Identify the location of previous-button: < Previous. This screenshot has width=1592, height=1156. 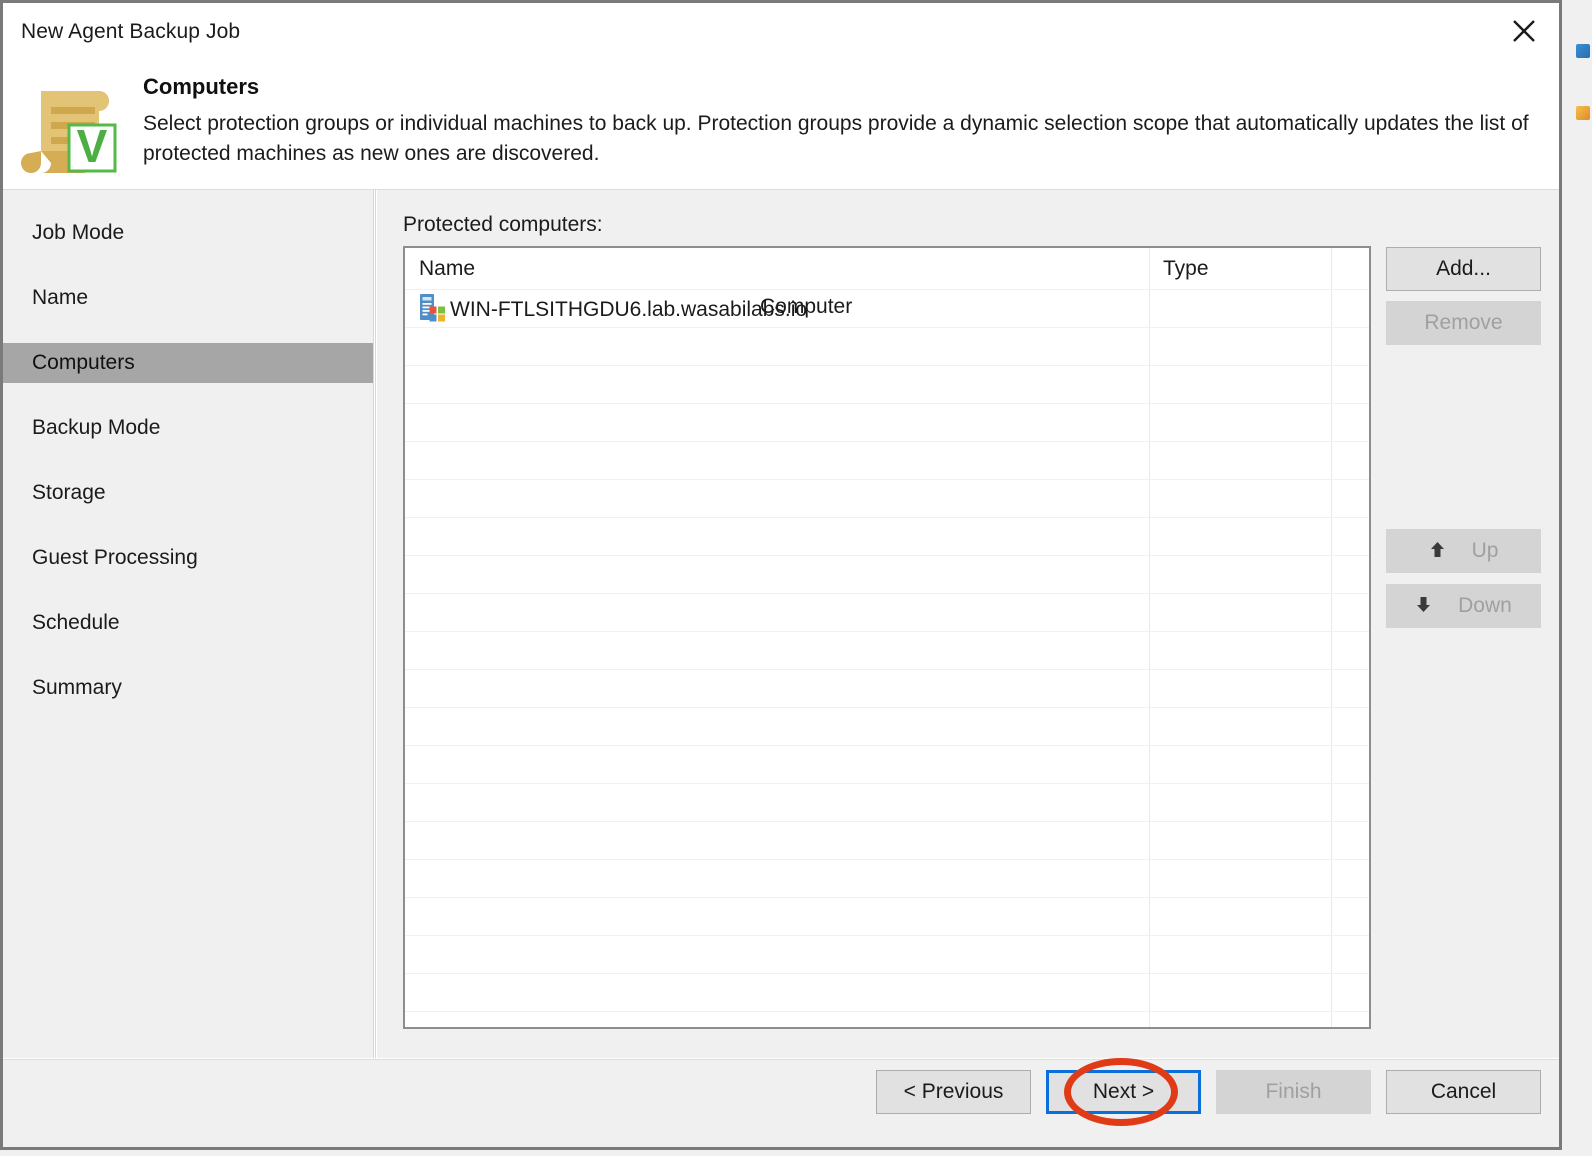
(953, 1092).